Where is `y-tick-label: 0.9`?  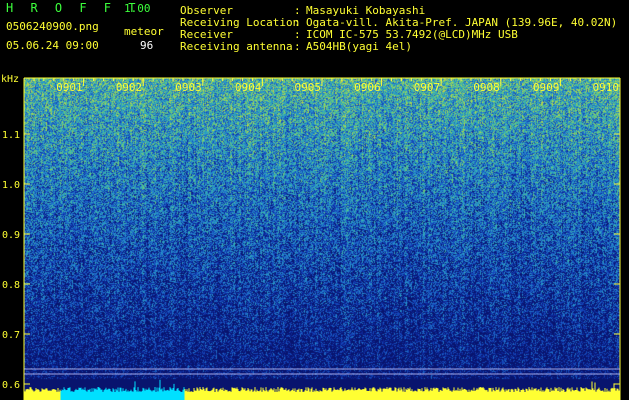 y-tick-label: 0.9 is located at coordinates (11, 235).